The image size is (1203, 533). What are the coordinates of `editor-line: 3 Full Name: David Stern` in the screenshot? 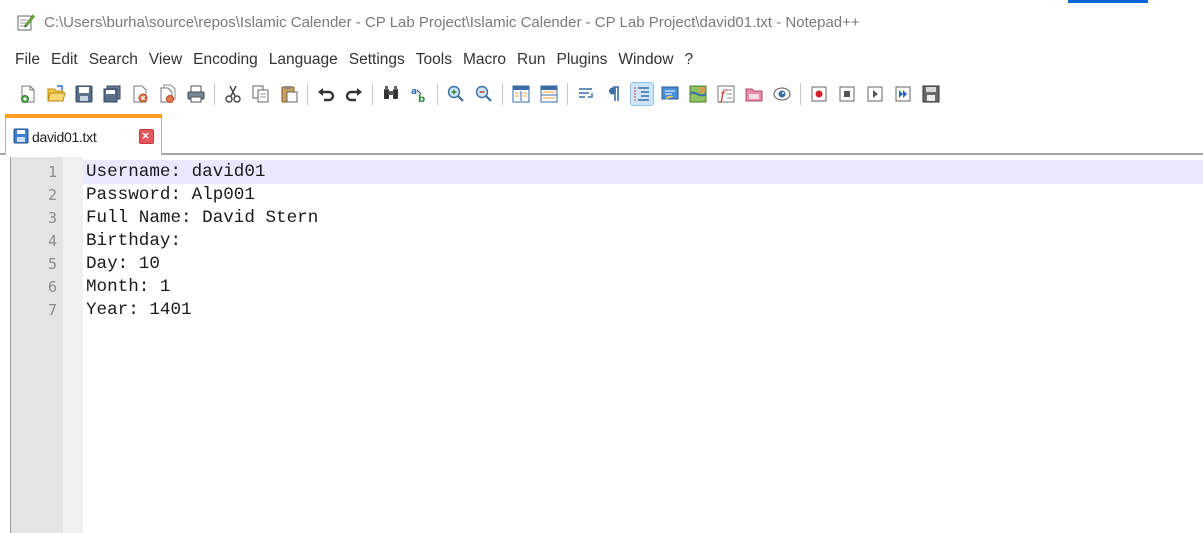 It's located at (601, 218).